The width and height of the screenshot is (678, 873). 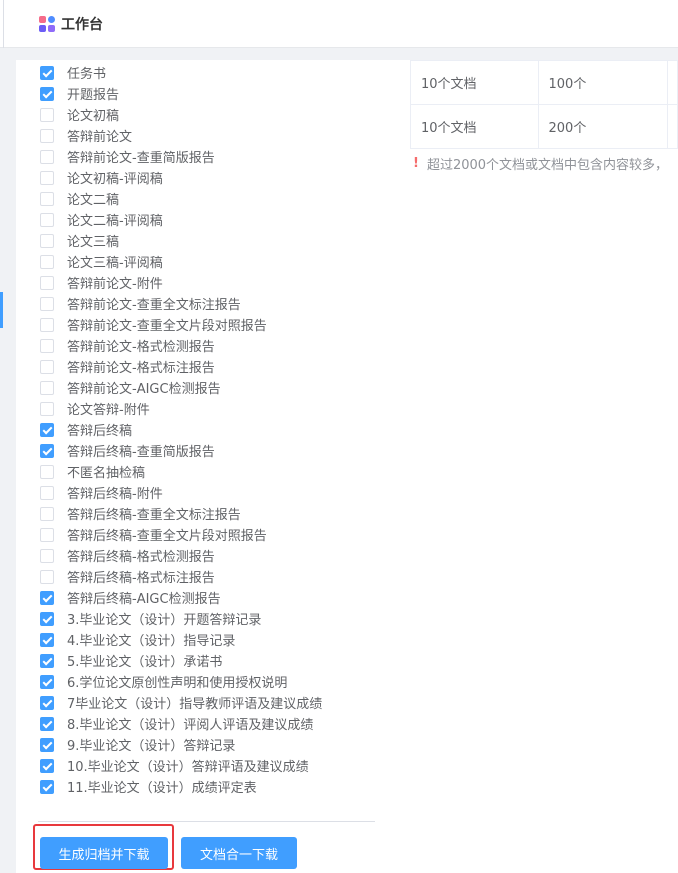 I want to click on checklist-item: 答辩后终稿-查重简版报告, so click(x=218, y=450).